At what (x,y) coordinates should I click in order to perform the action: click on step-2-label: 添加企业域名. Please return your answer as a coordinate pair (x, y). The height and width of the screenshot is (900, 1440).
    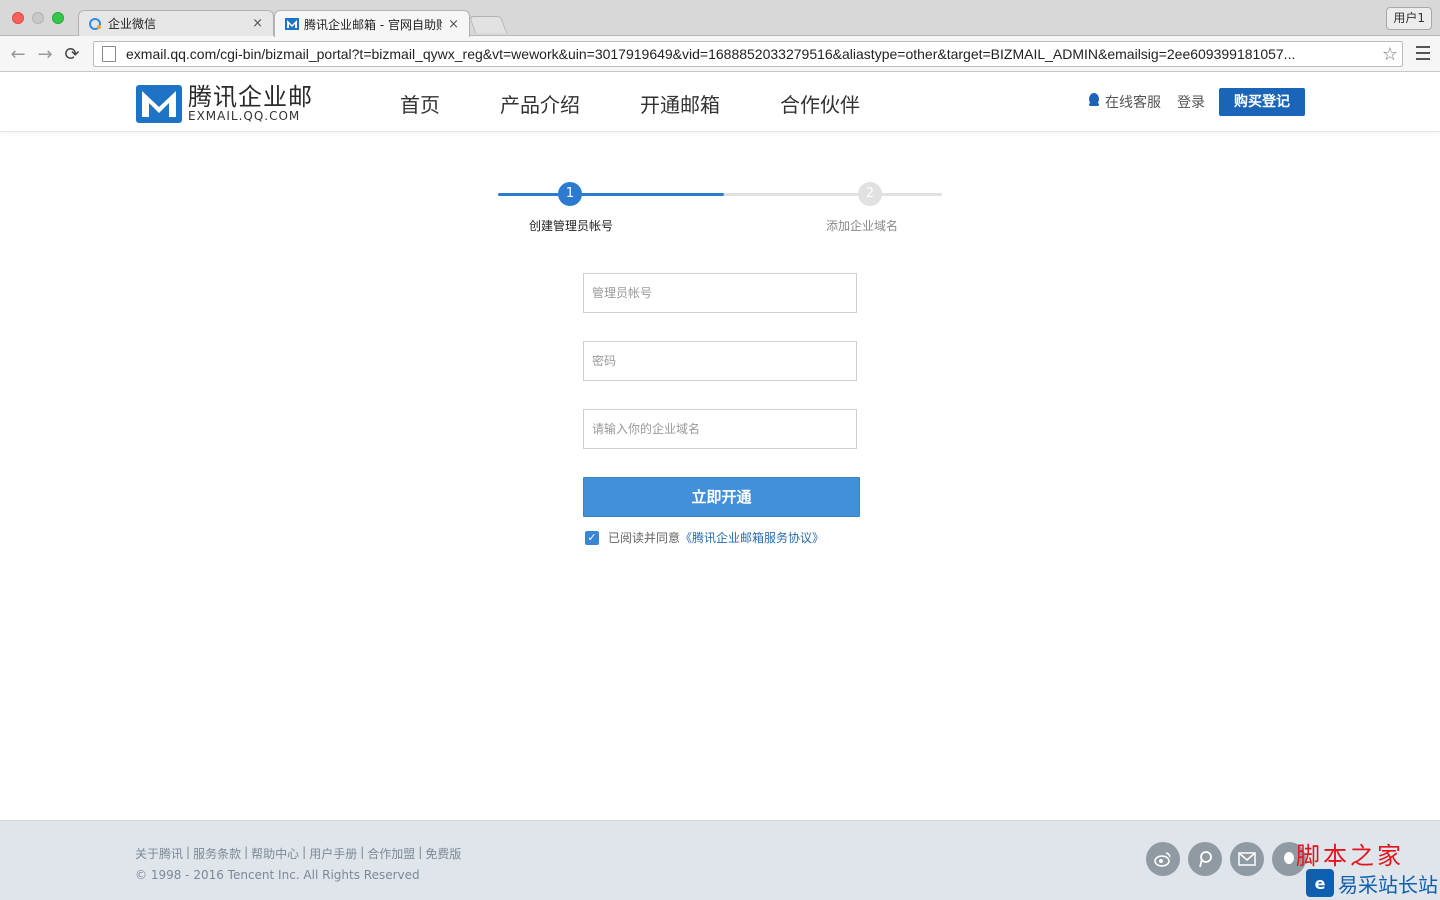
    Looking at the image, I should click on (862, 226).